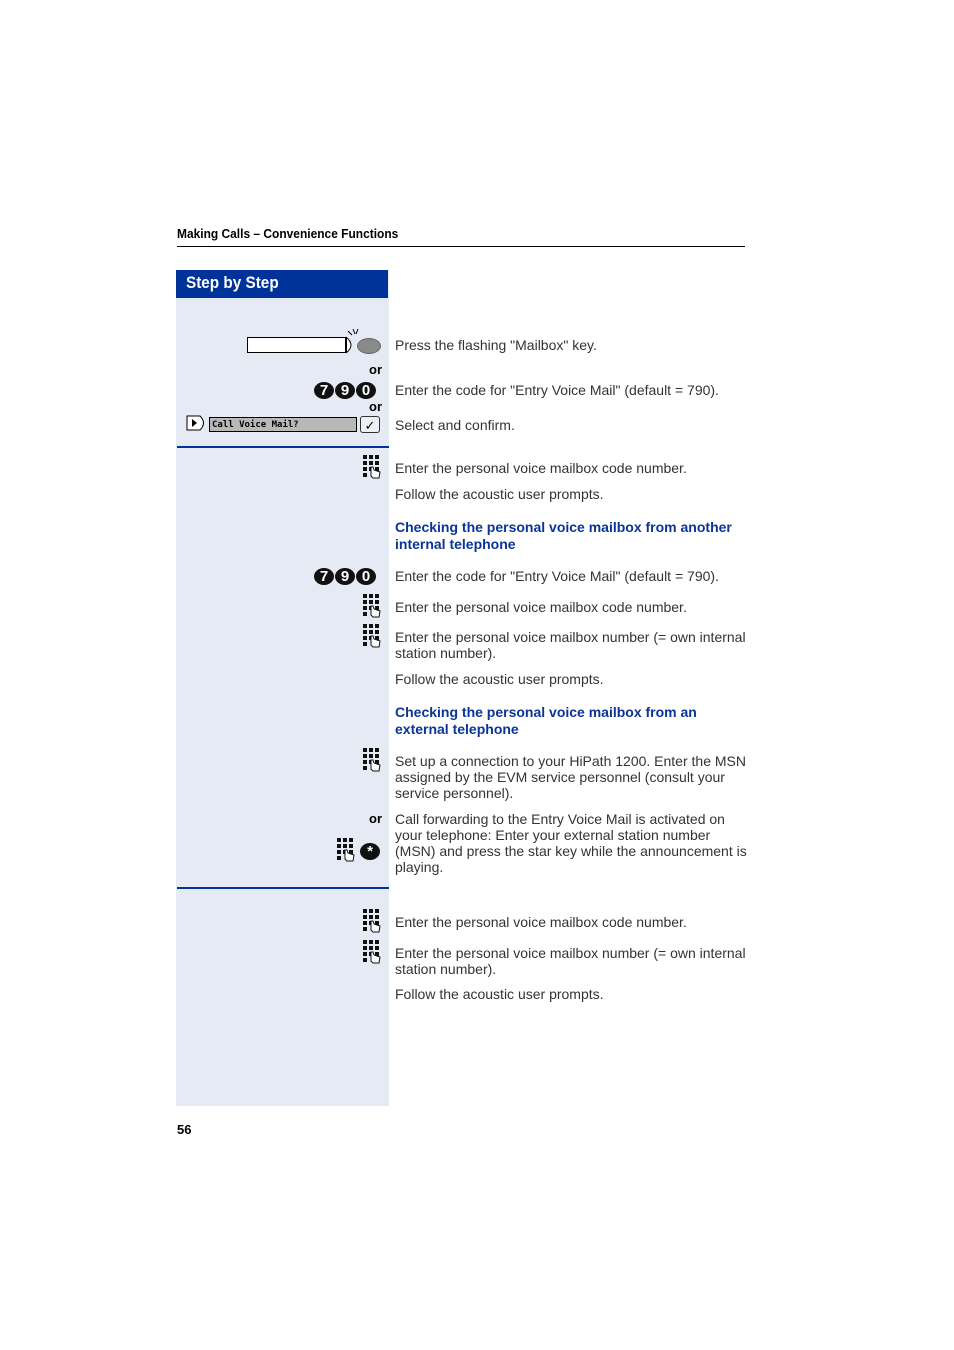  Describe the element at coordinates (496, 345) in the screenshot. I see `step-text: Press the flashing "Mailbox" key.` at that location.